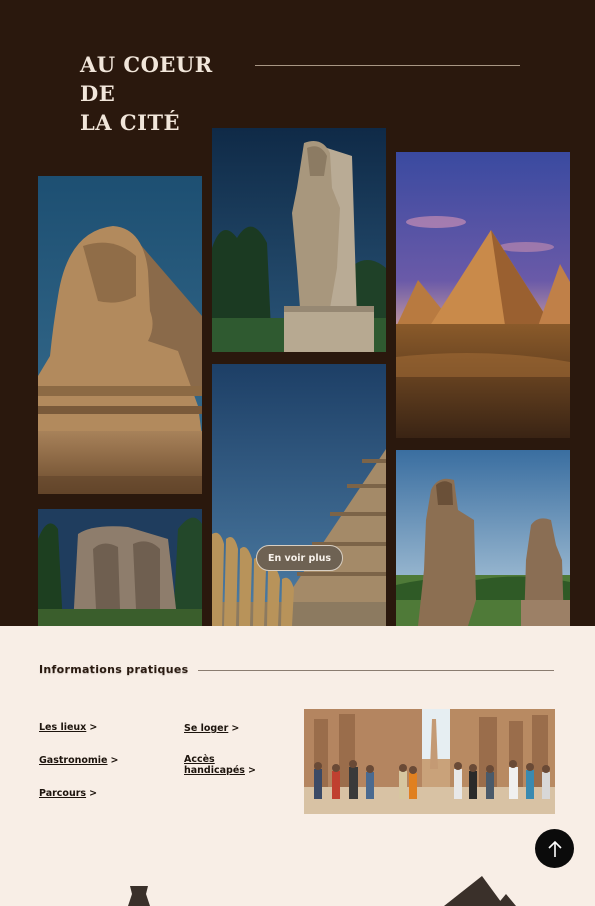  What do you see at coordinates (483, 295) in the screenshot?
I see `pyramids-photo` at bounding box center [483, 295].